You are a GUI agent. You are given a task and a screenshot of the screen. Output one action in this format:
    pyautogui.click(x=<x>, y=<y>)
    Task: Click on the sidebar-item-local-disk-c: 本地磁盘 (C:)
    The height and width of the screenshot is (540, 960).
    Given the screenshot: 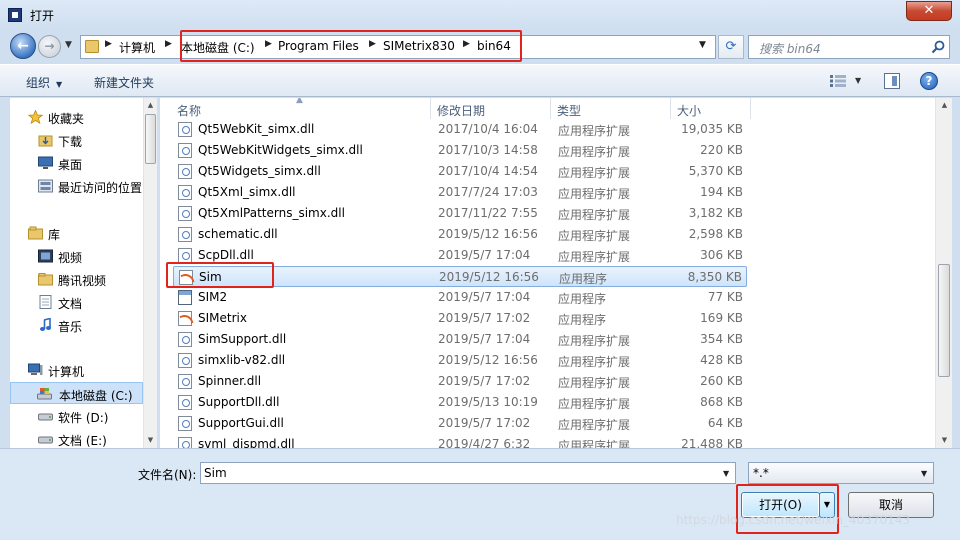 What is the action you would take?
    pyautogui.click(x=76, y=393)
    